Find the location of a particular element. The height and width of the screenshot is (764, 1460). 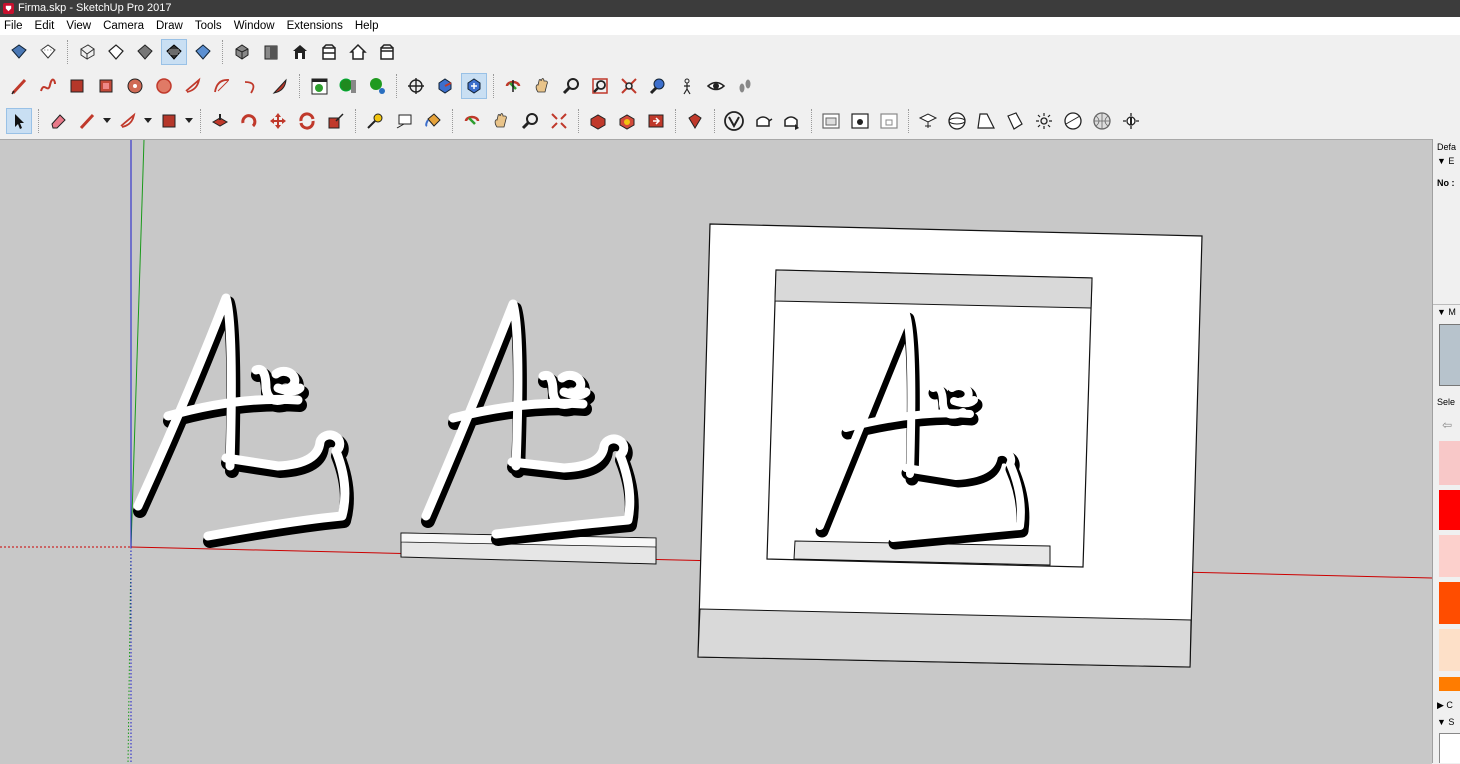

vray-frame-buffer-icon is located at coordinates (831, 121).